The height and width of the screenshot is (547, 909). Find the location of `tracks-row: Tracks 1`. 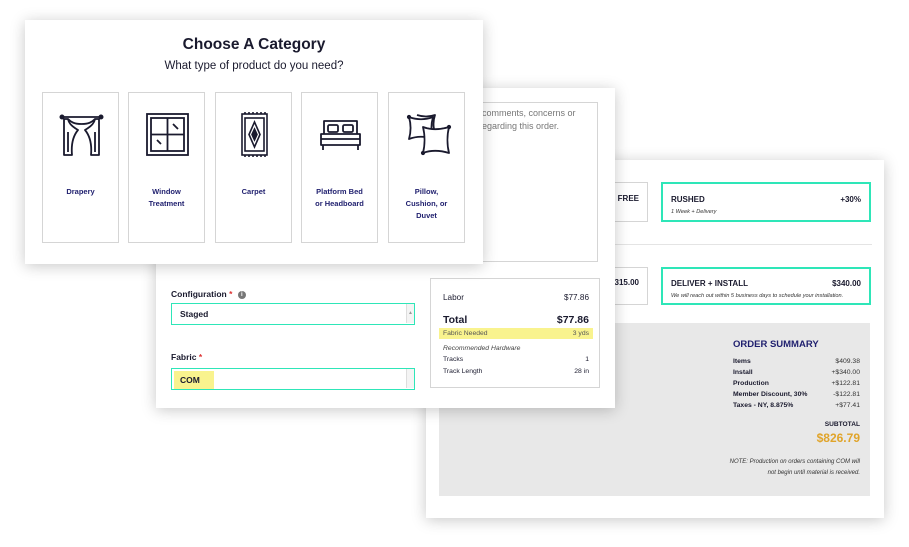

tracks-row: Tracks 1 is located at coordinates (516, 359).